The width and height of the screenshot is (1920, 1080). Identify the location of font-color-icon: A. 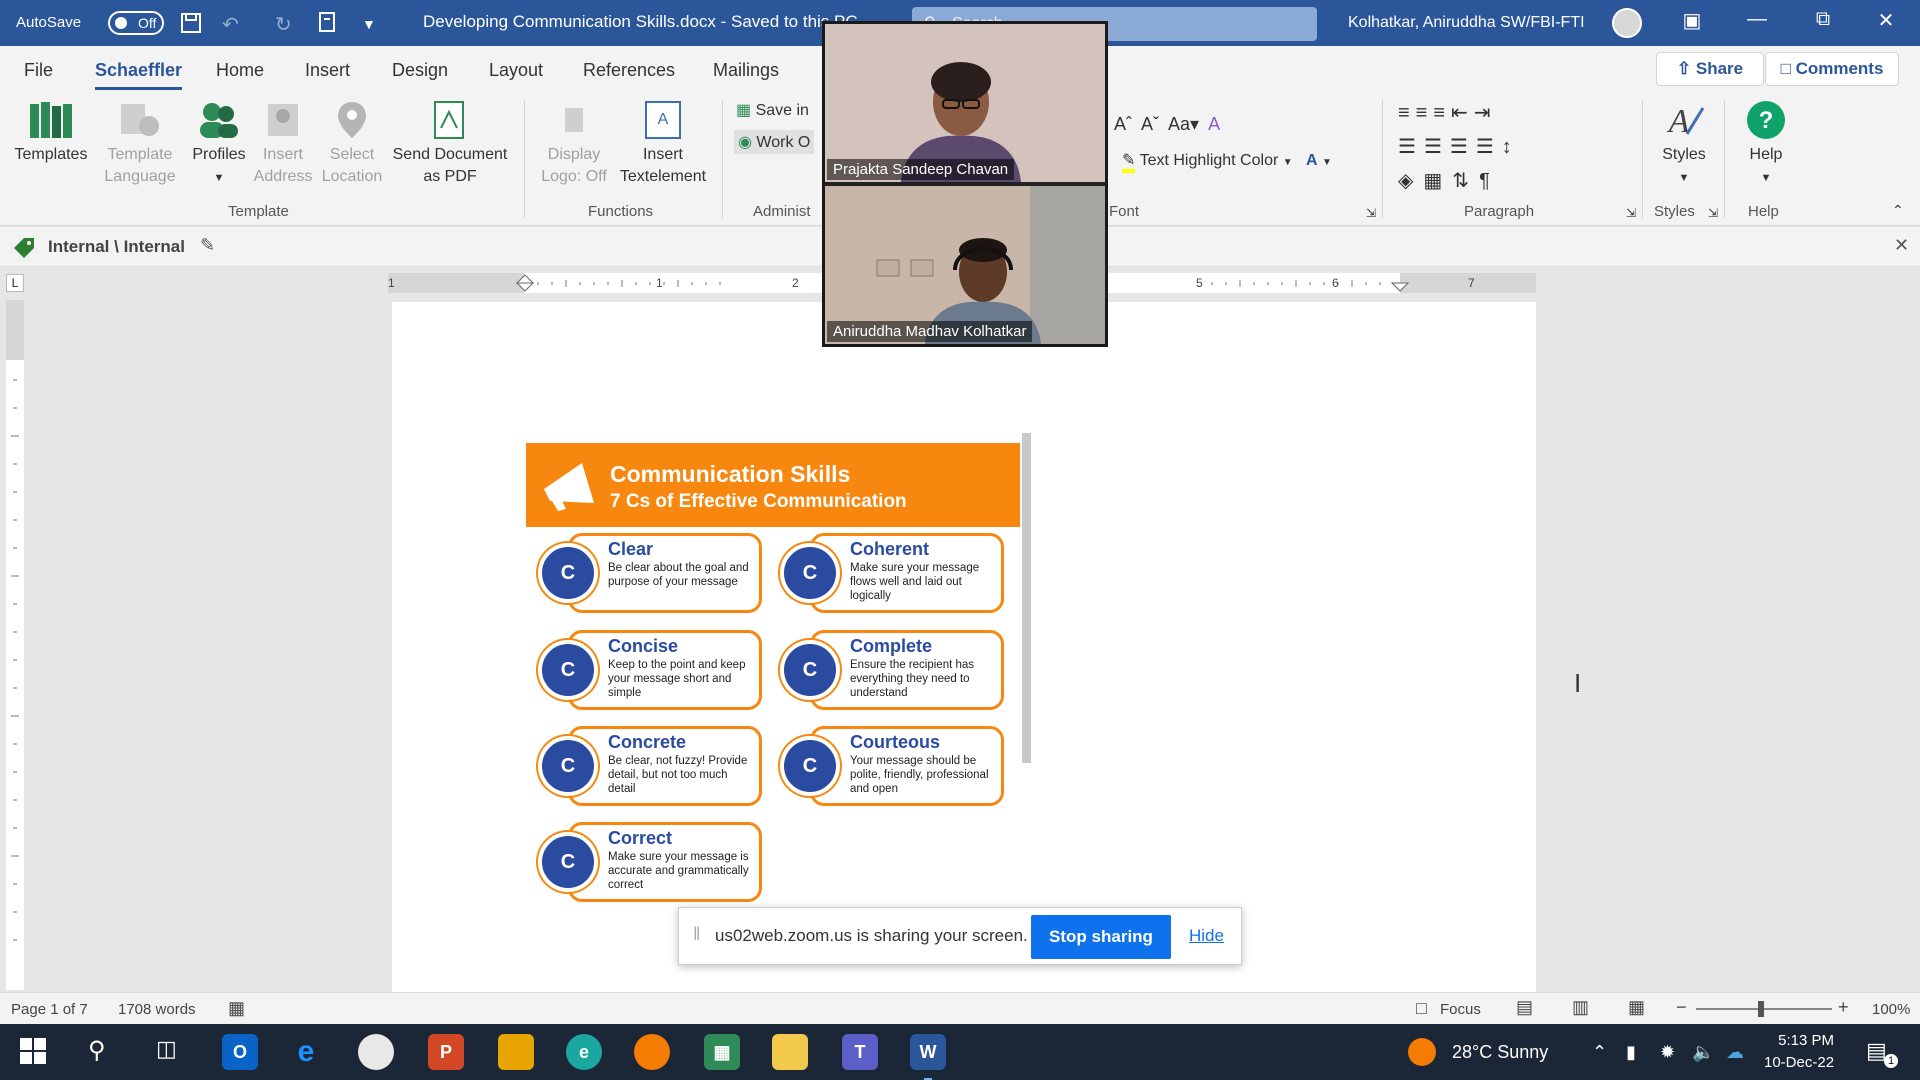
(1312, 160).